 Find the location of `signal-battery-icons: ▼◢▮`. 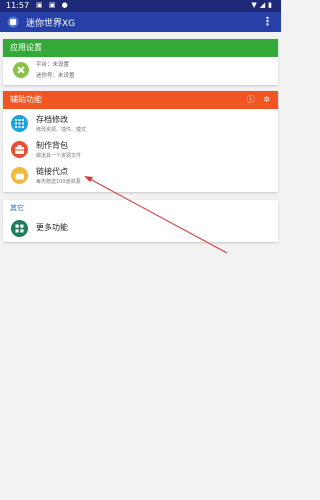

signal-battery-icons: ▼◢▮ is located at coordinates (263, 5).